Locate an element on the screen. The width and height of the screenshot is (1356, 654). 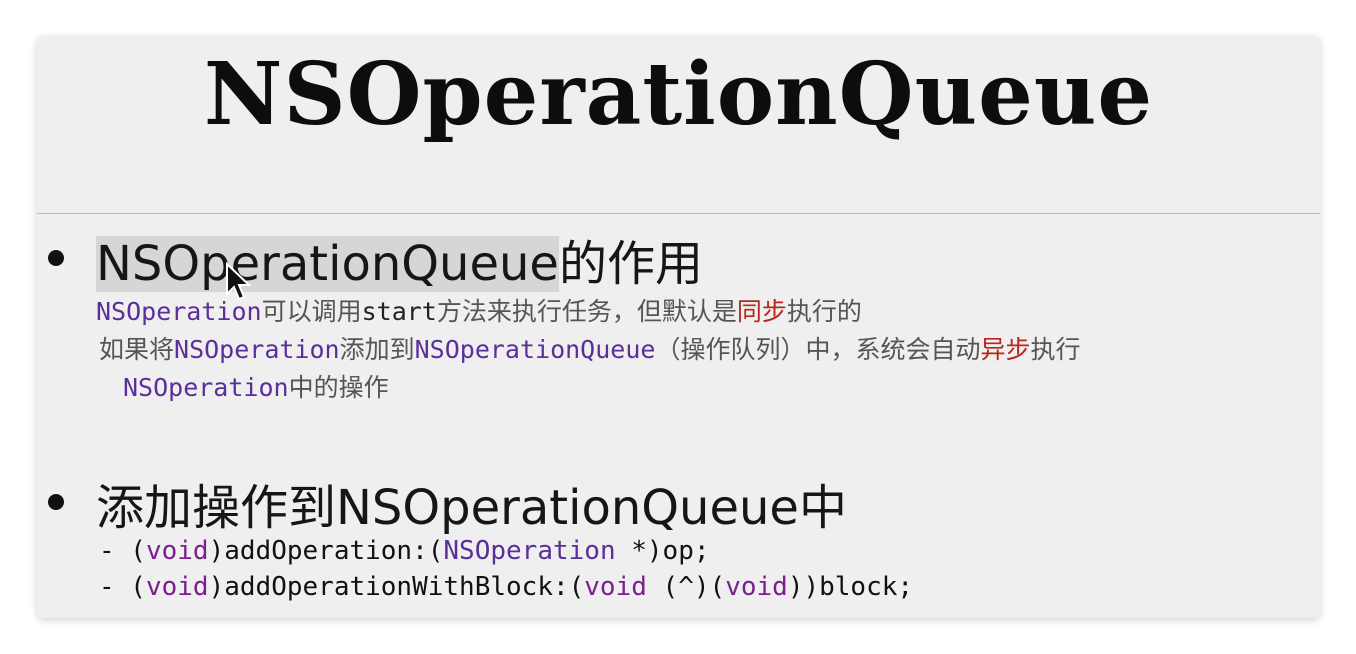
text: 如果将 is located at coordinates (137, 349).